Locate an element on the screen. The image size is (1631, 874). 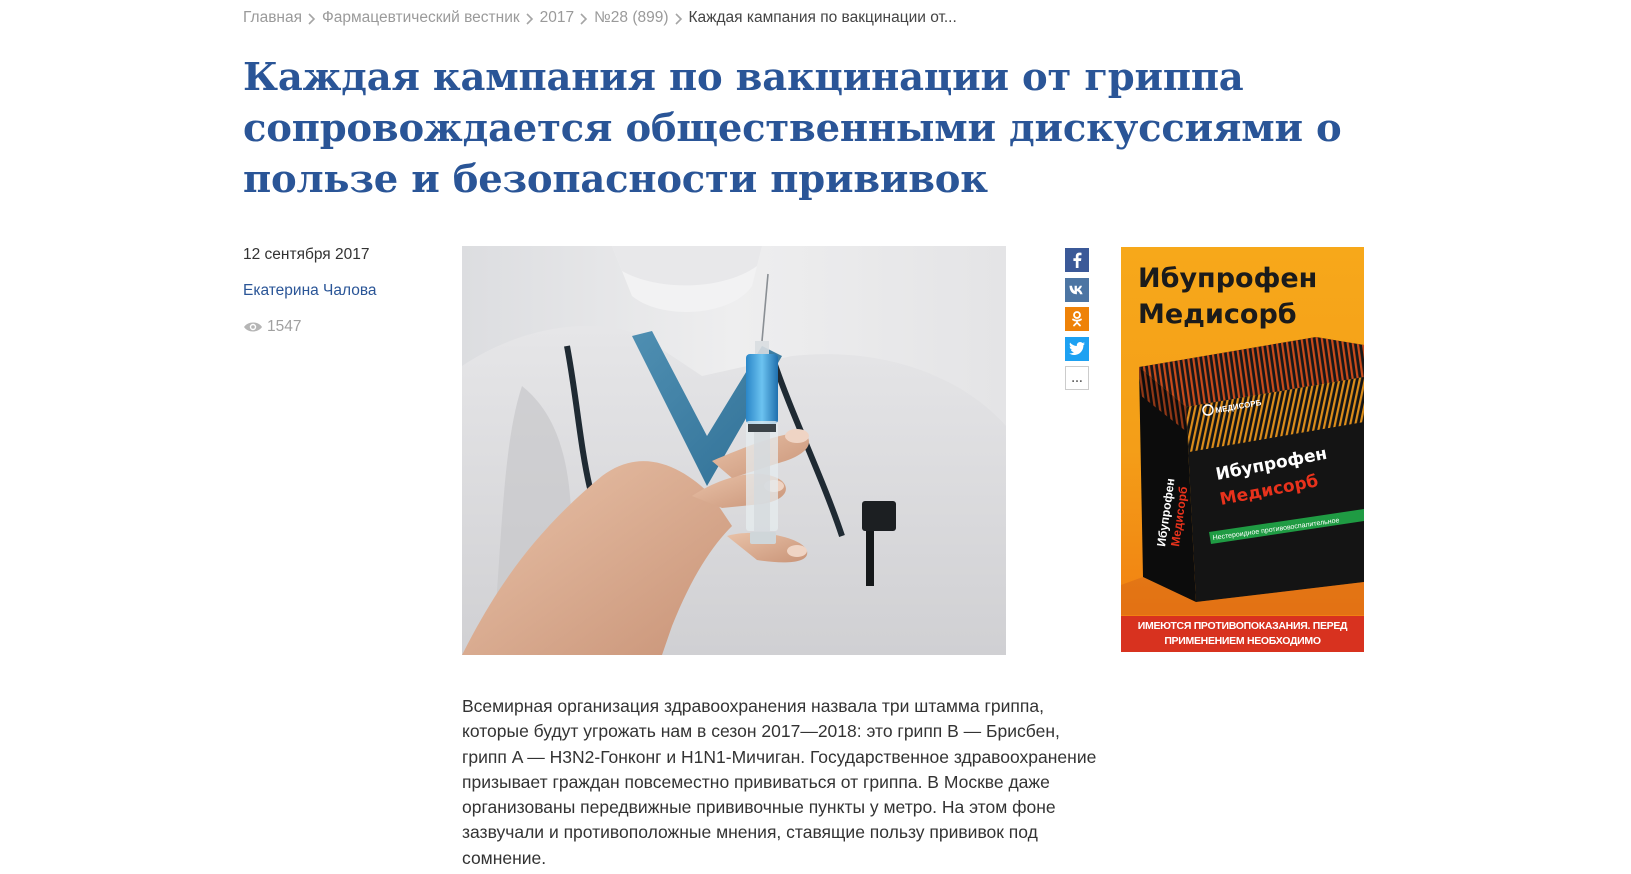
article-date: 12 сентября 2017 is located at coordinates (306, 254).